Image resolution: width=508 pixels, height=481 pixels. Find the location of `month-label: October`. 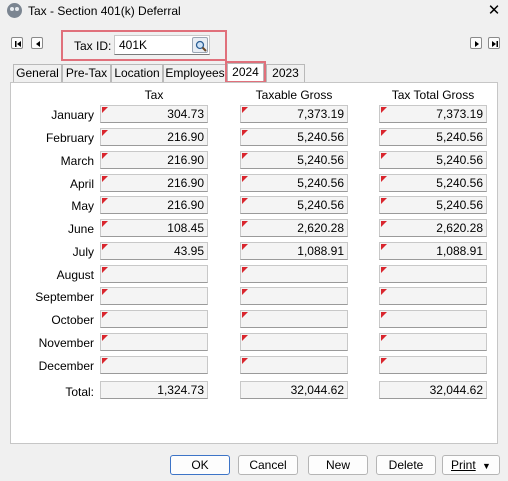

month-label: October is located at coordinates (72, 320).